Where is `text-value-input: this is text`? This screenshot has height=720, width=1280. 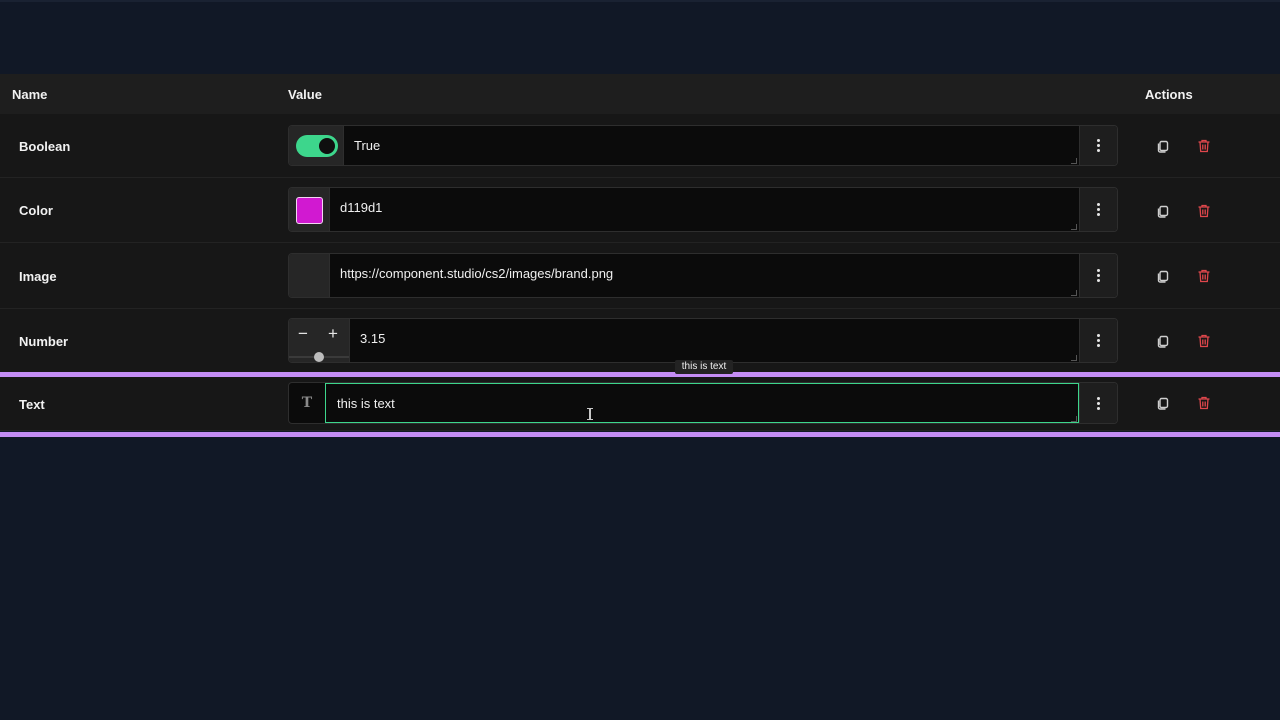
text-value-input: this is text is located at coordinates (702, 403).